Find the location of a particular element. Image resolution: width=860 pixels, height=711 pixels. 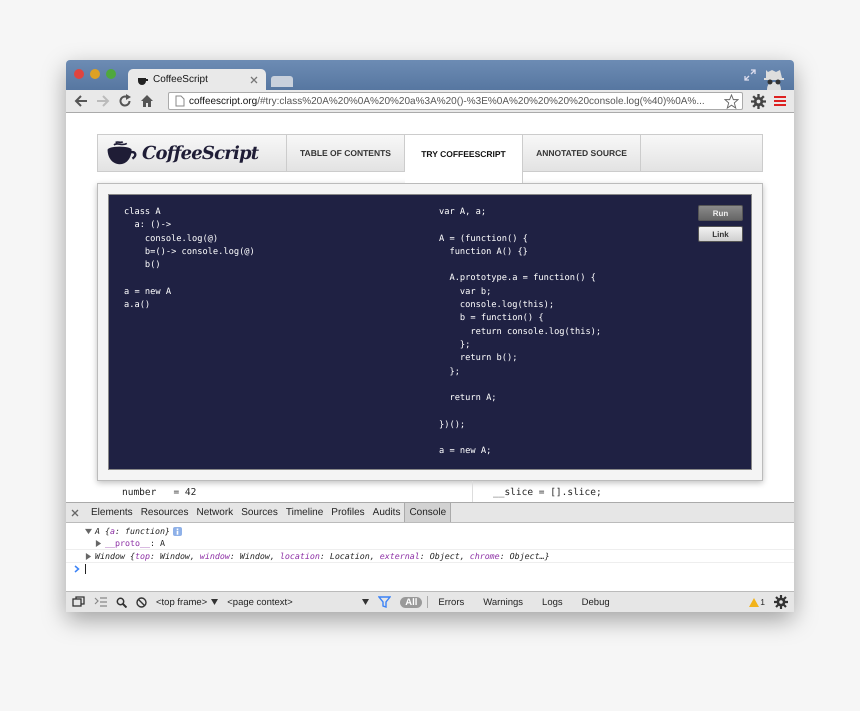

filter-icon is located at coordinates (385, 602).